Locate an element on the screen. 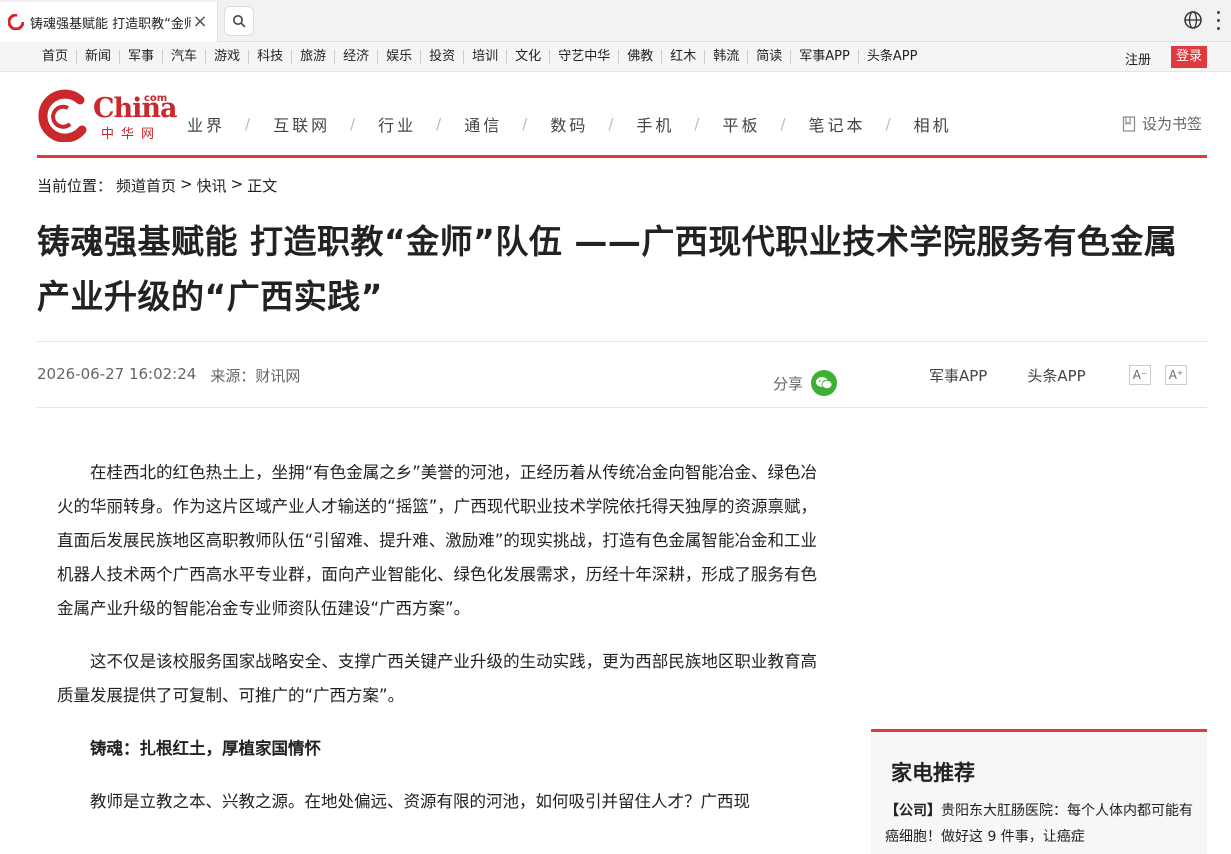 The image size is (1231, 854). search-icon is located at coordinates (239, 21).